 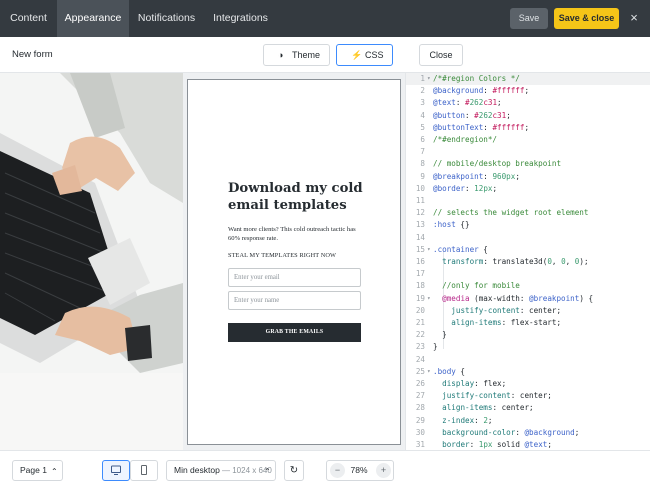 What do you see at coordinates (294, 277) in the screenshot?
I see `email-field: Enter your email` at bounding box center [294, 277].